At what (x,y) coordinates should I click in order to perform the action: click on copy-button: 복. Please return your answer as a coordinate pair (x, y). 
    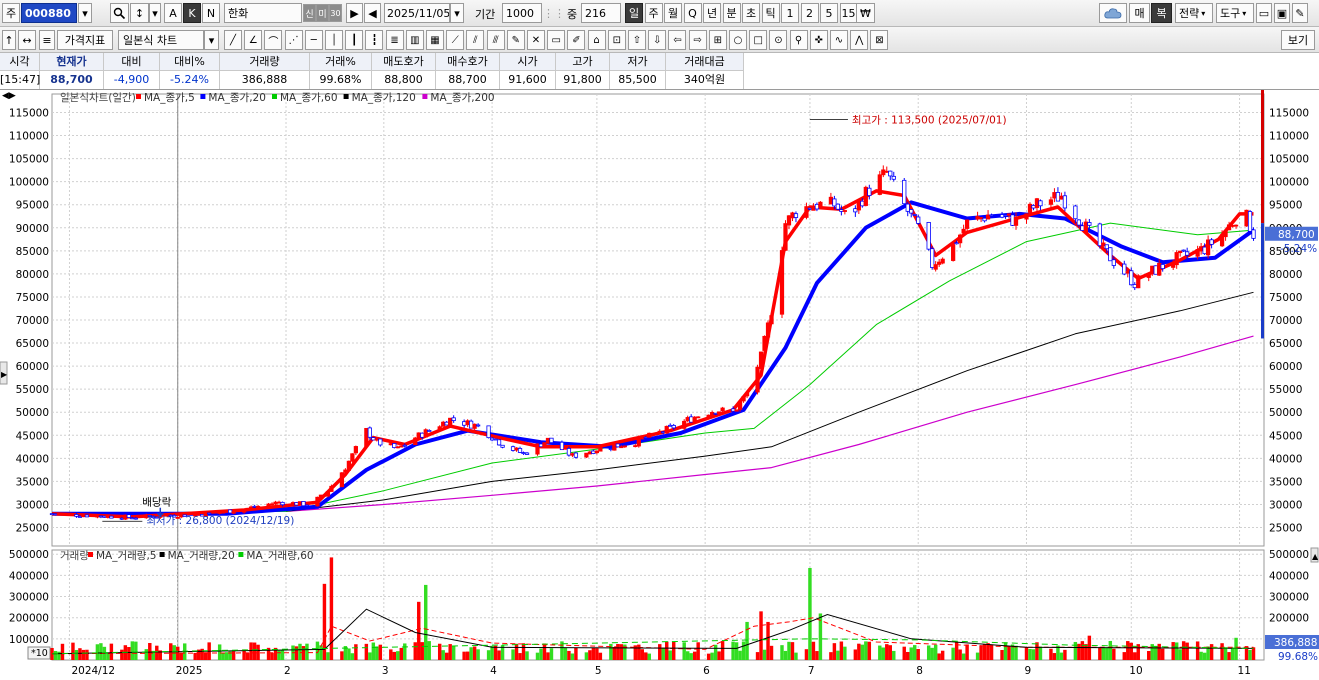
    Looking at the image, I should click on (1161, 13).